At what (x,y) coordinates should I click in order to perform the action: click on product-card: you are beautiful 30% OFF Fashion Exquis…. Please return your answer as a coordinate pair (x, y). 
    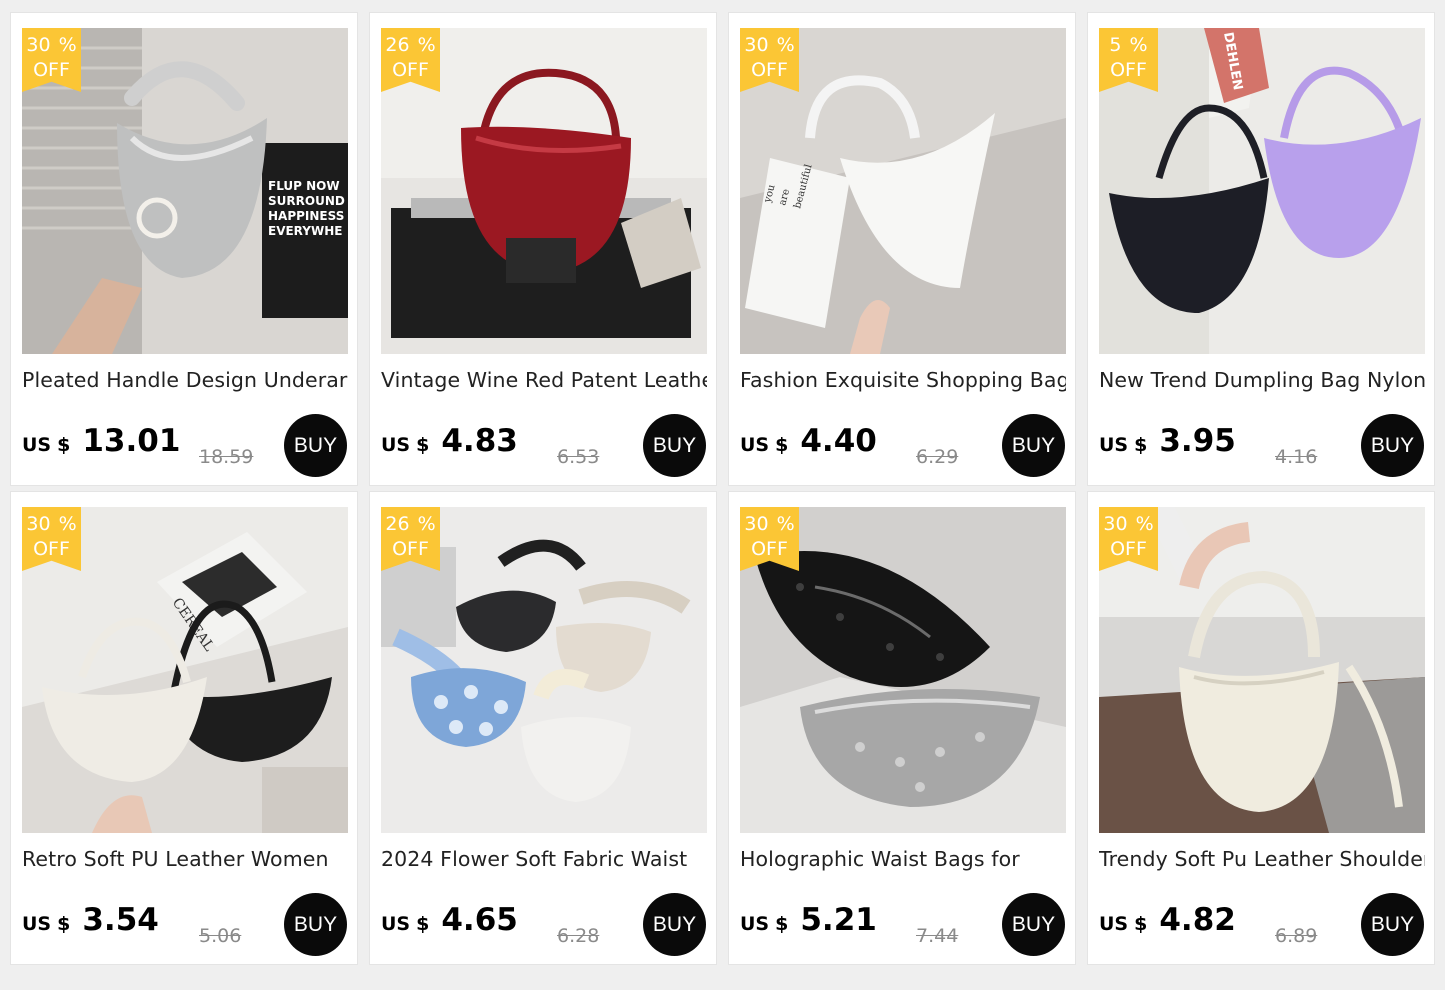
    Looking at the image, I should click on (902, 249).